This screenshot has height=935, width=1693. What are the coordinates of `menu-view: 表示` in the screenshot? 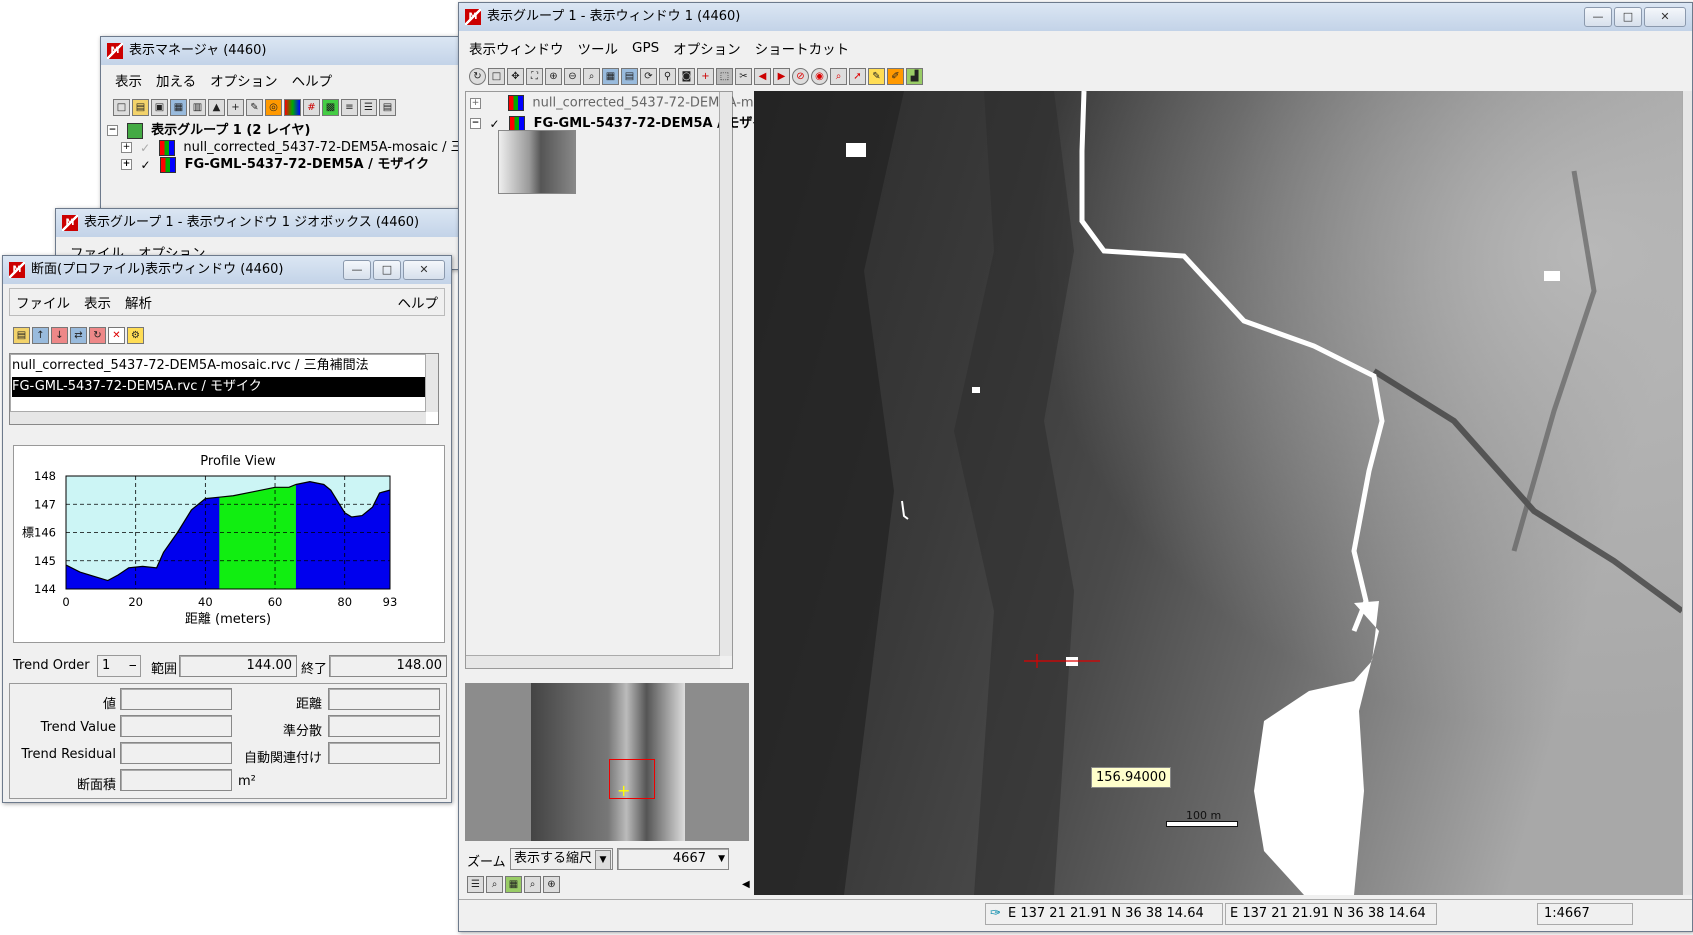 It's located at (97, 302).